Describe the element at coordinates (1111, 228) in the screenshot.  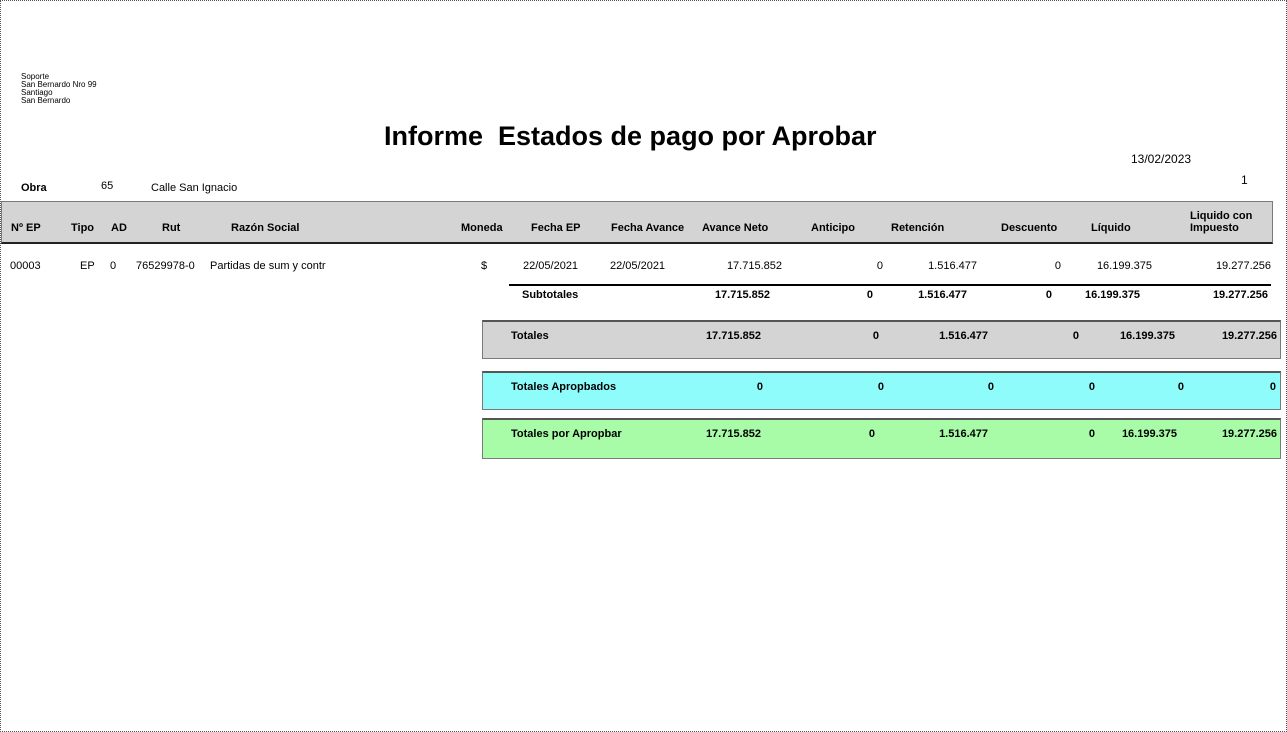
I see `col-liquido: Líquido` at that location.